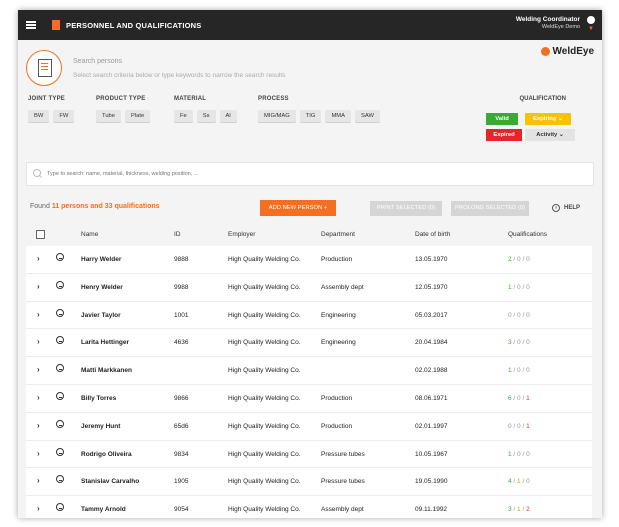  I want to click on chip-tig: TIG, so click(310, 116).